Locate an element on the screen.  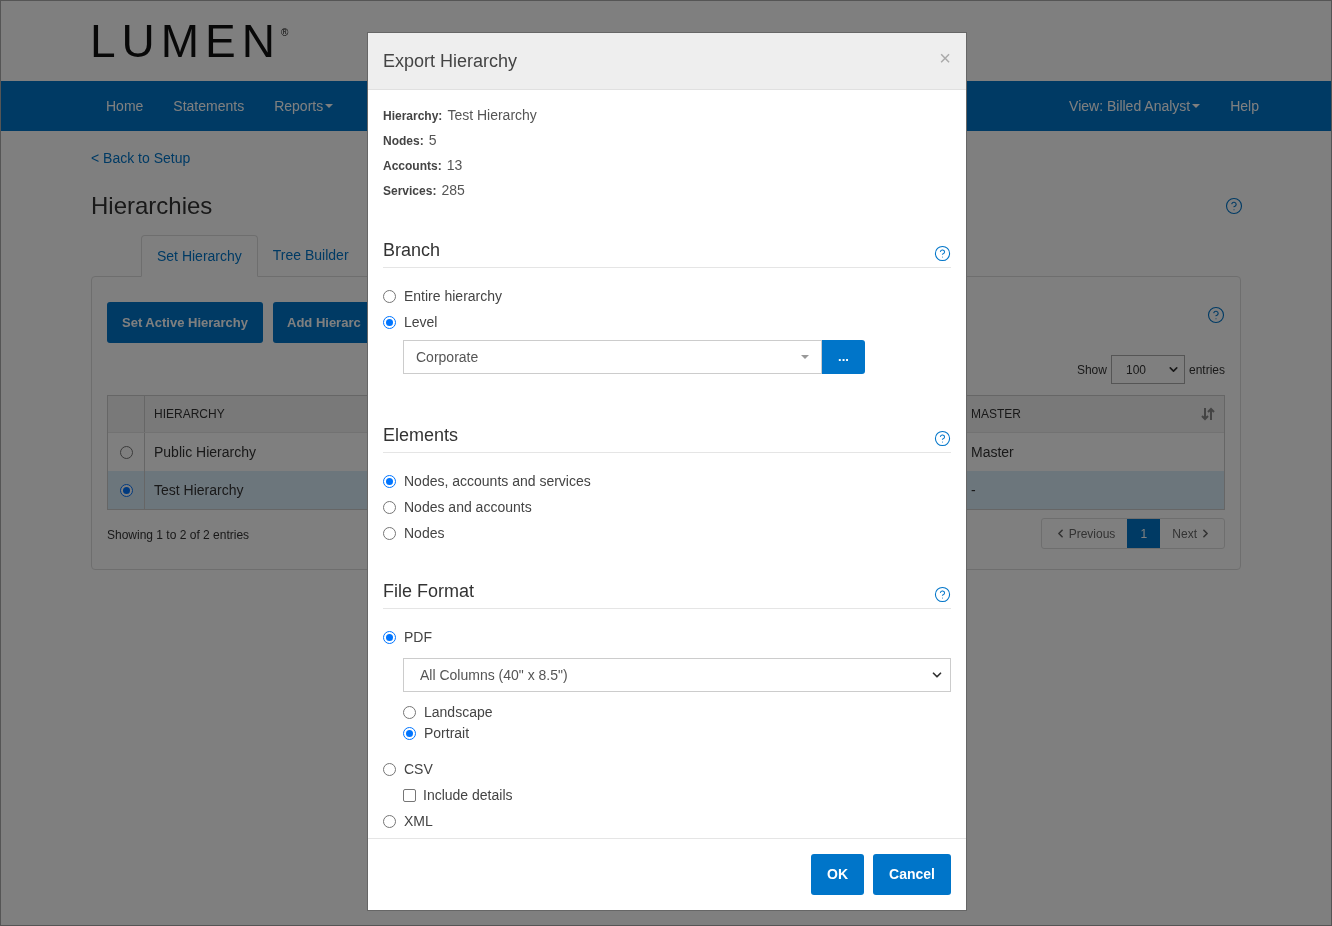
option-label: XML is located at coordinates (418, 821).